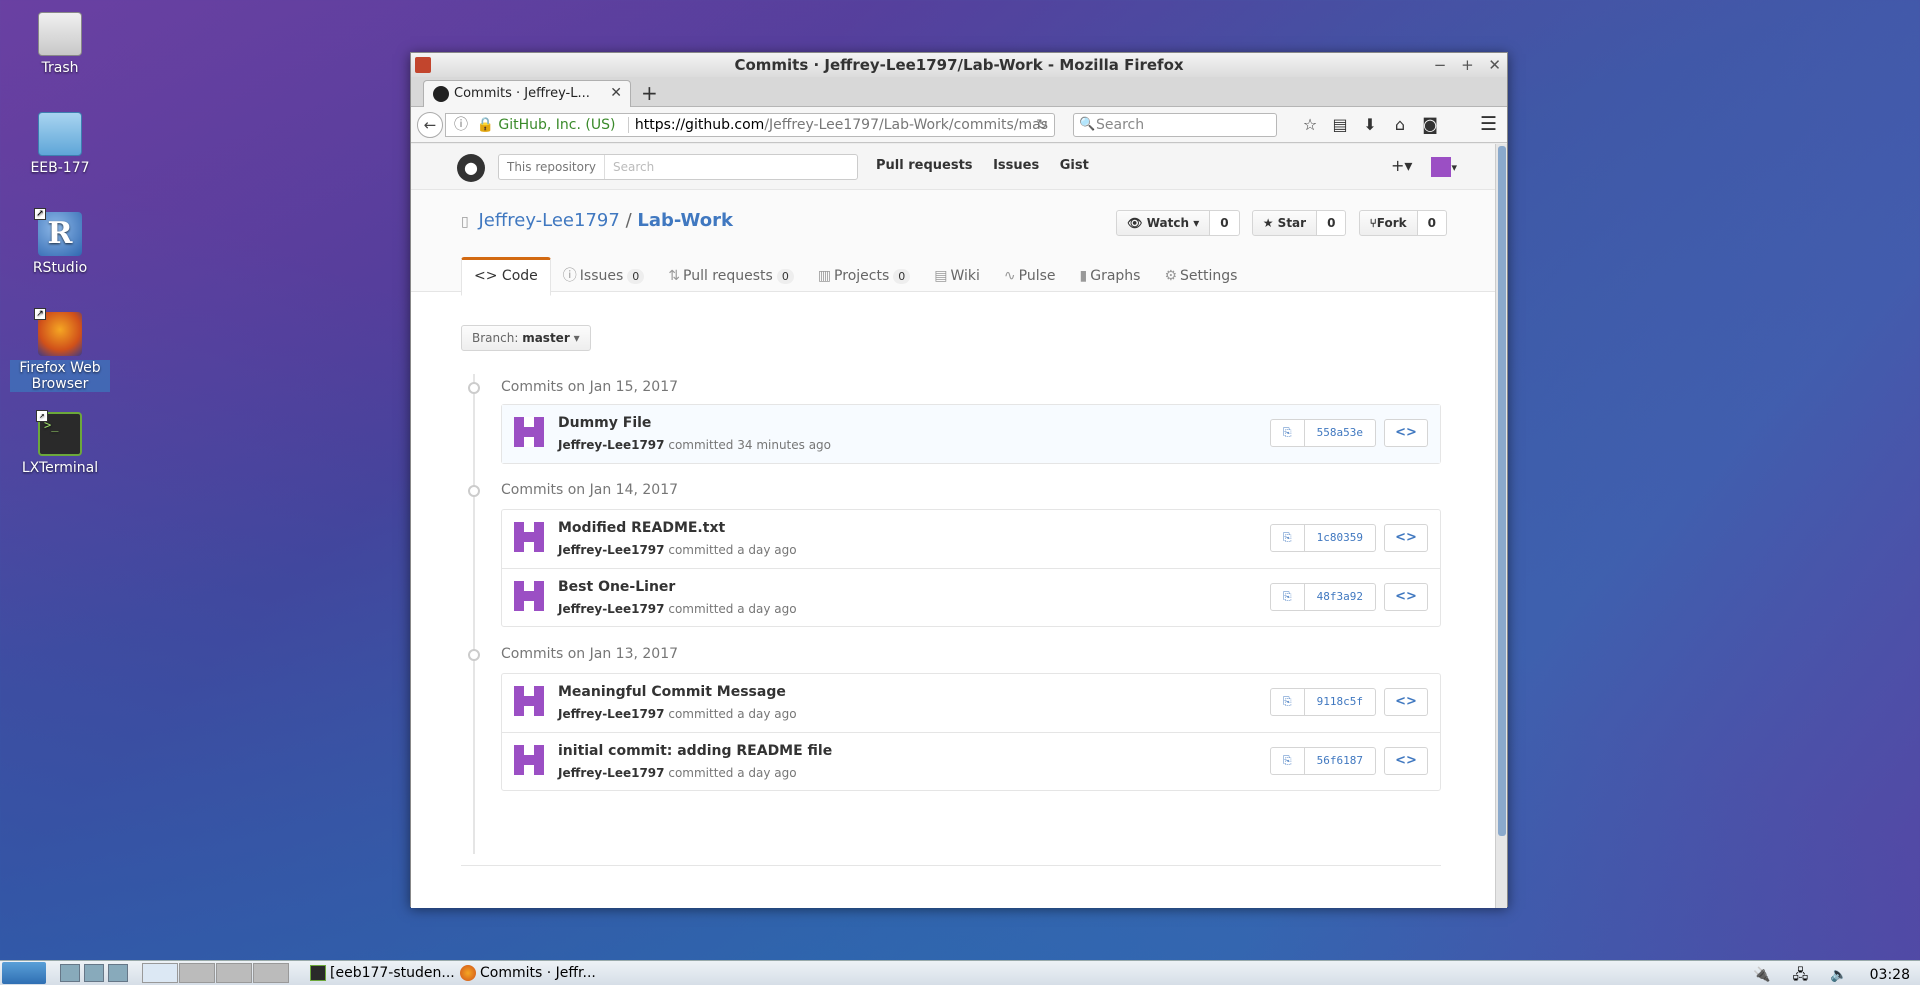 The width and height of the screenshot is (1920, 985). Describe the element at coordinates (60, 44) in the screenshot. I see `desktop-icon-trash: Trash` at that location.